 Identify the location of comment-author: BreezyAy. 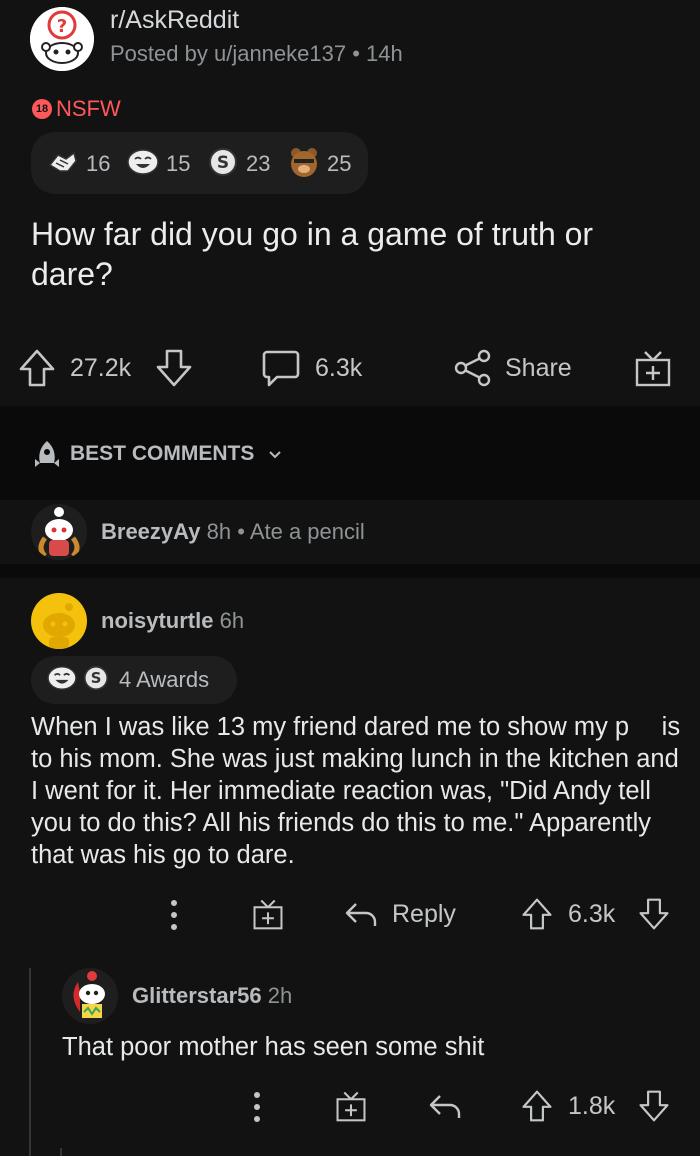
(150, 531).